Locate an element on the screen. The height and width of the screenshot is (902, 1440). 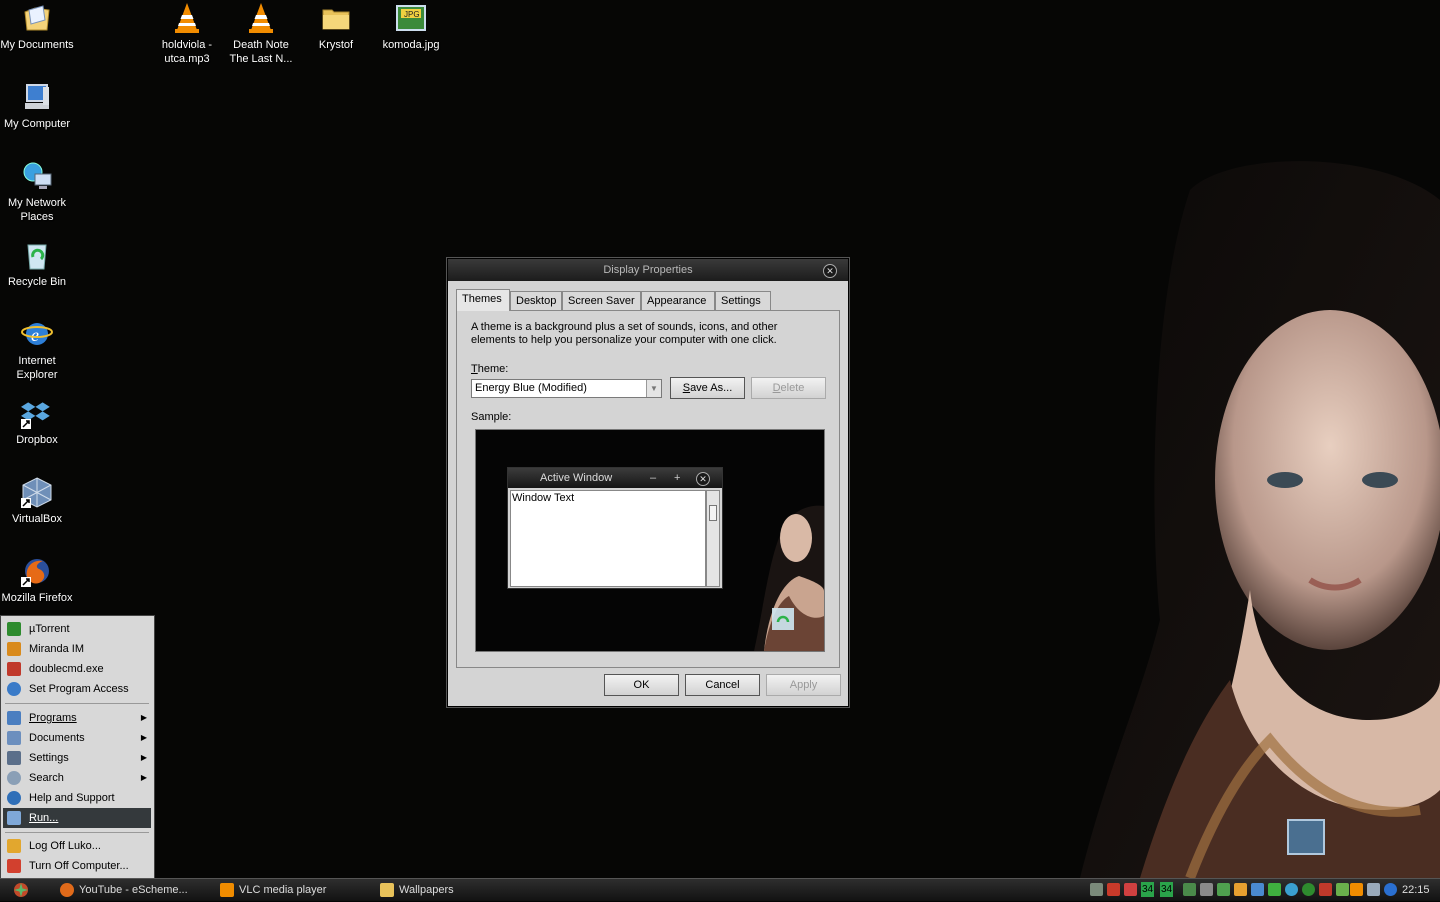
tab-appearance: Appearance is located at coordinates (678, 300).